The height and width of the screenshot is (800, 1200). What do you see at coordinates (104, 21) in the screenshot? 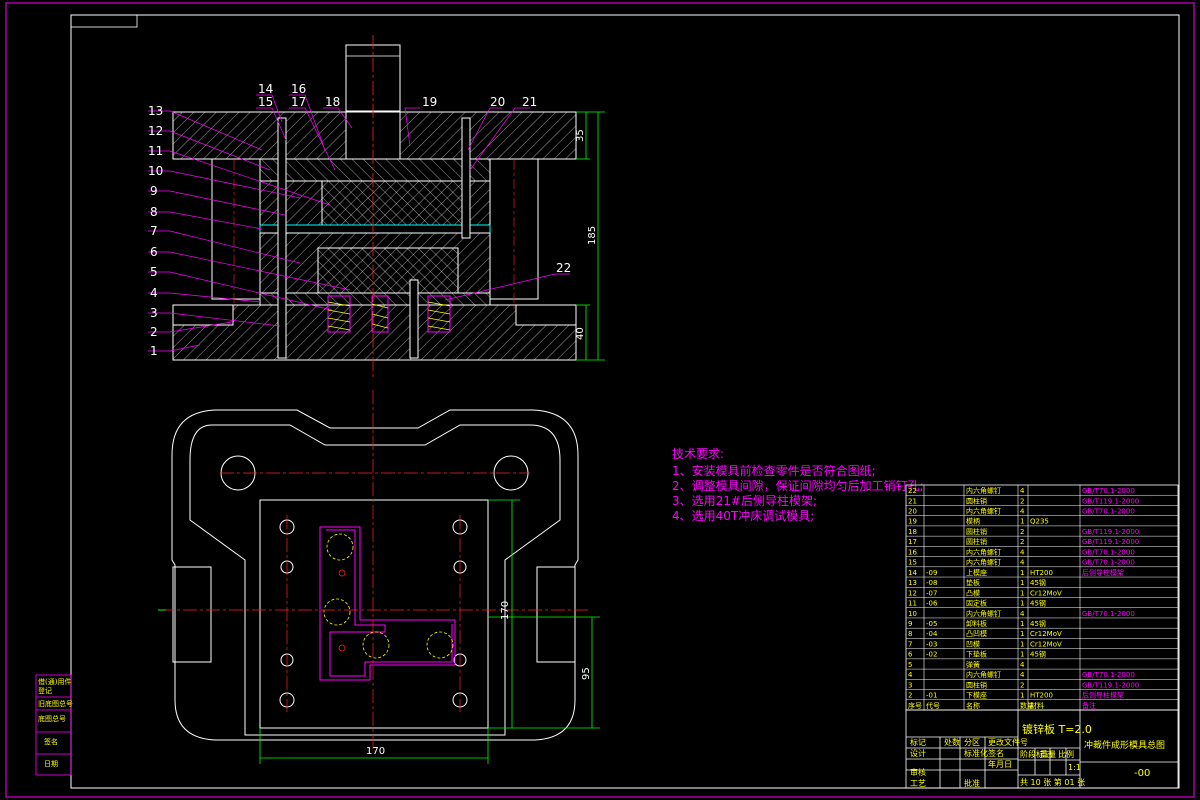
I see `corner-tag` at bounding box center [104, 21].